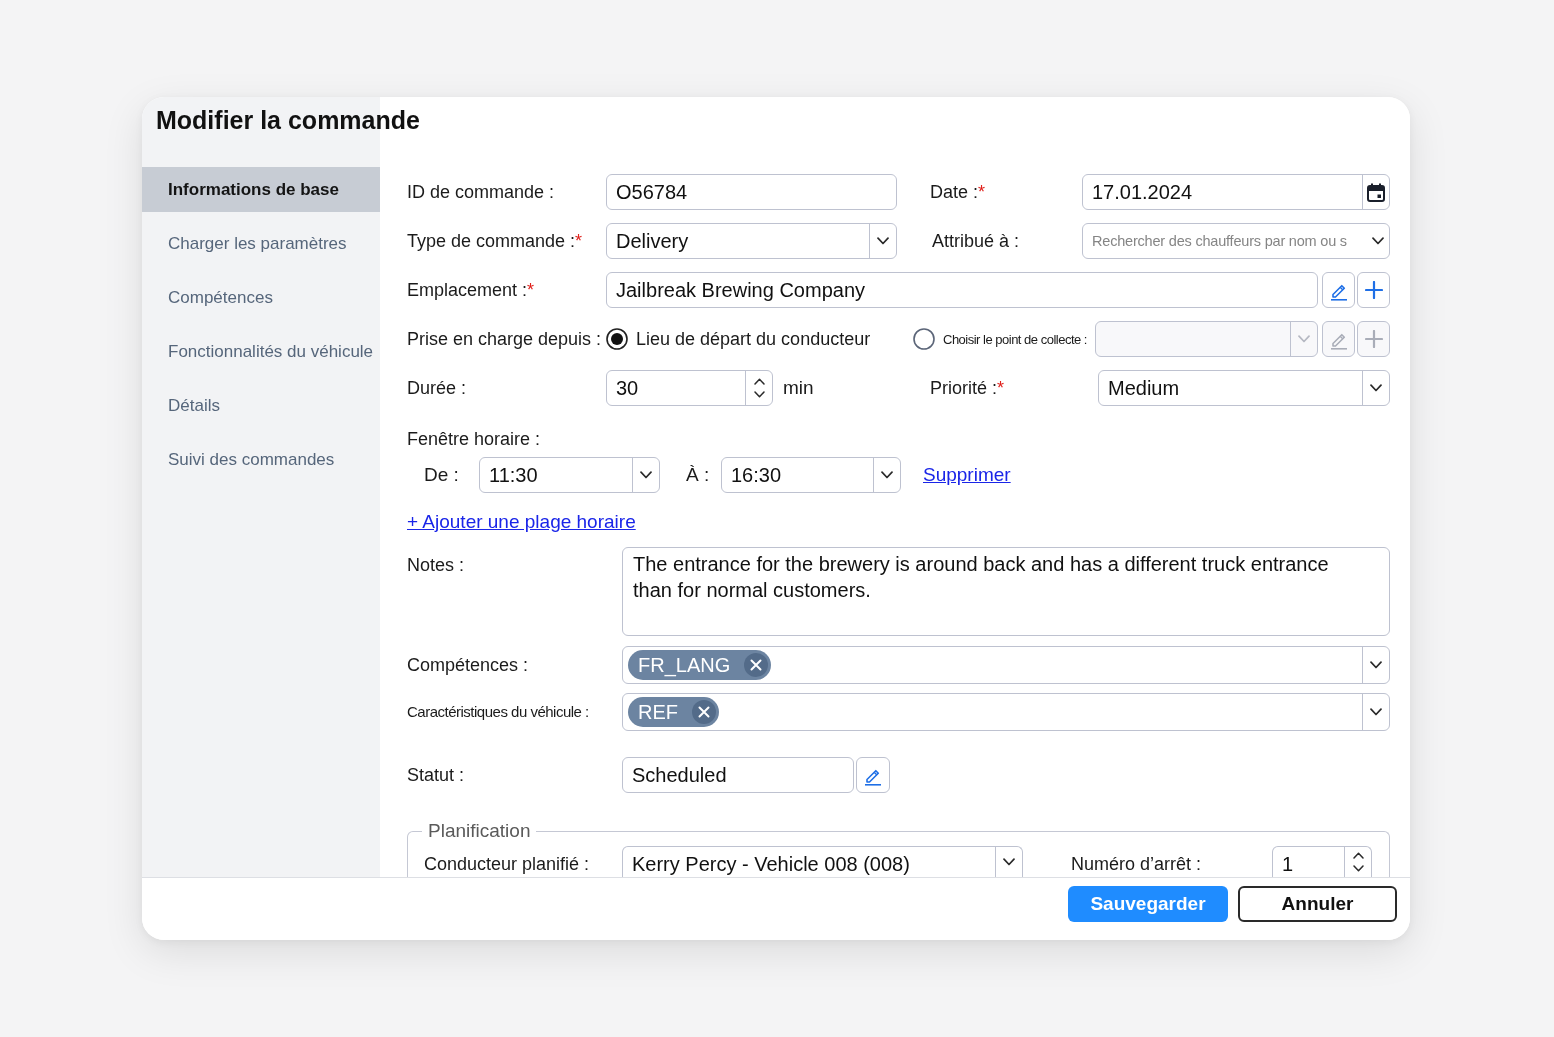 The width and height of the screenshot is (1554, 1037). Describe the element at coordinates (481, 192) in the screenshot. I see `order-id-label: ID de commande :` at that location.